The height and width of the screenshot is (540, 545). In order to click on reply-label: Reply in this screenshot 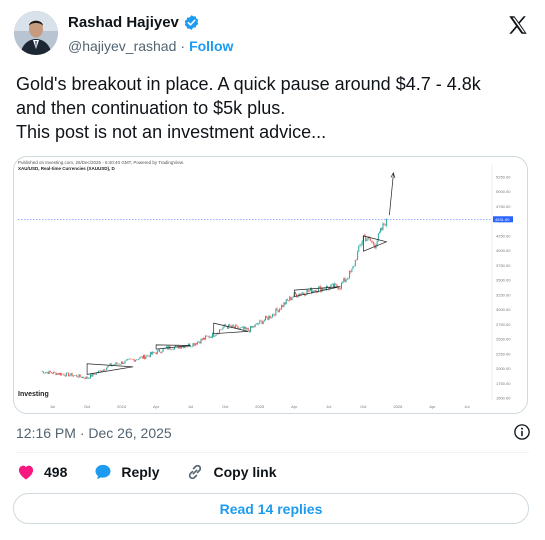, I will do `click(140, 472)`.